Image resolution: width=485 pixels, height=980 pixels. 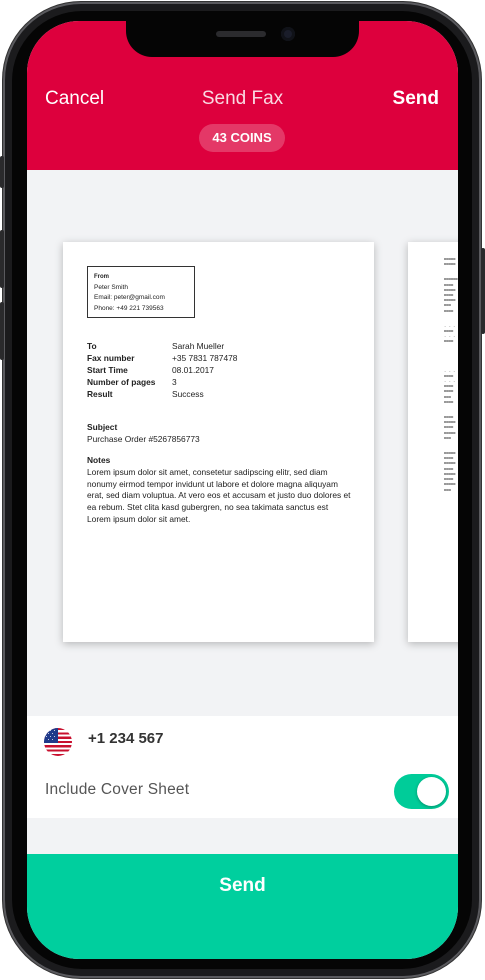 What do you see at coordinates (129, 297) in the screenshot?
I see `from-email: Email: peter@gmail.com` at bounding box center [129, 297].